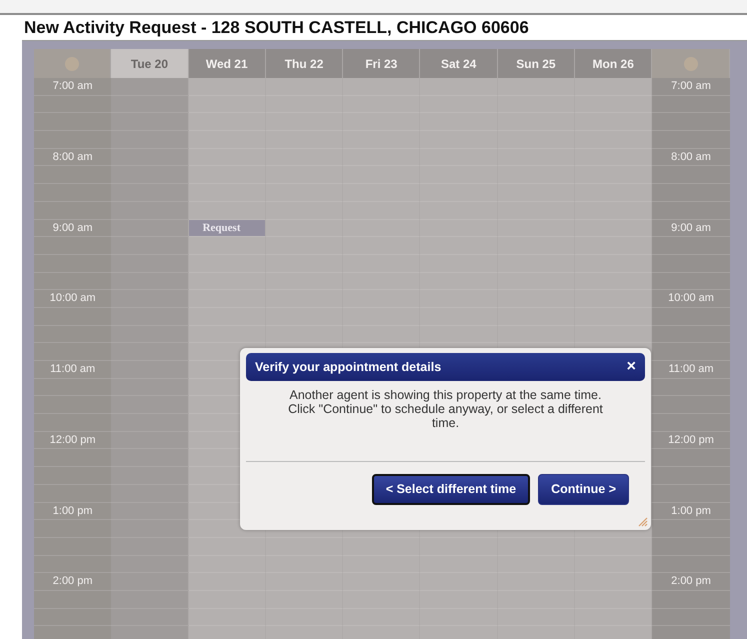  I want to click on day-header: Wed 21, so click(227, 63).